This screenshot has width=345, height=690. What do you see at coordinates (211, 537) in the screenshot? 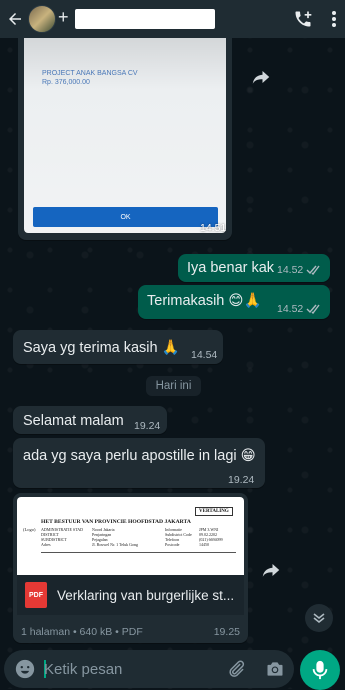
I see `document-preview-right-values: JPM 3.WNI 09.02.2202 (021) 6694099 14450` at bounding box center [211, 537].